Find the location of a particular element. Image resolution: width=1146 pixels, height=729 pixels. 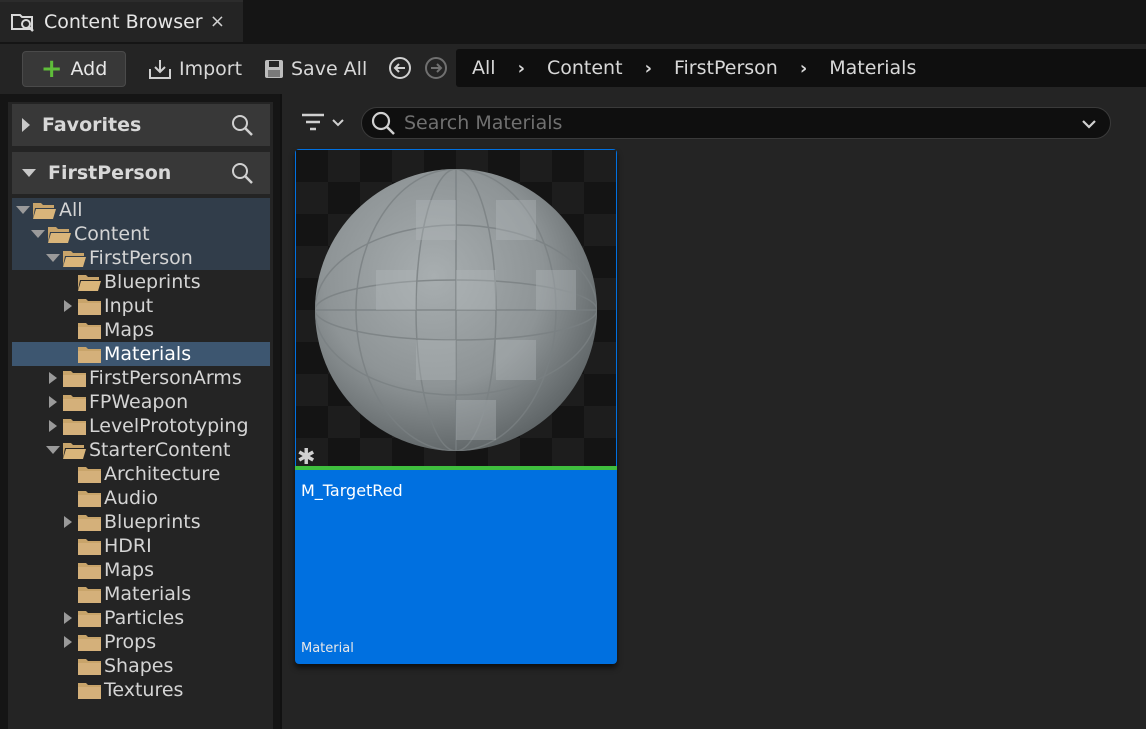

tree-item-label: FirstPerson is located at coordinates (141, 258).